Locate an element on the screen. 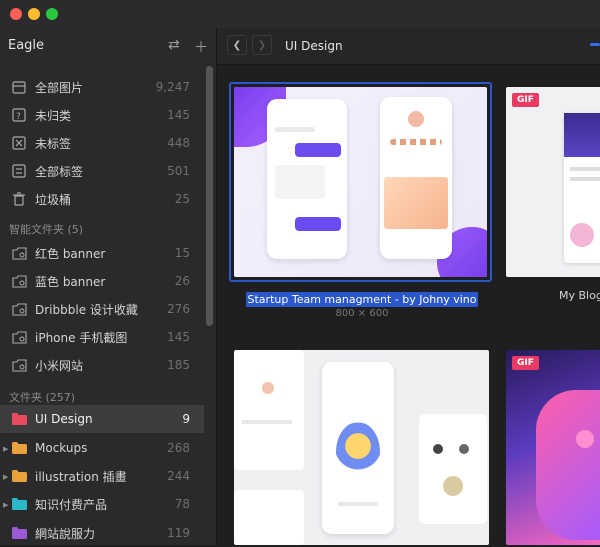 This screenshot has width=600, height=547. all-tags-icon is located at coordinates (19, 171).